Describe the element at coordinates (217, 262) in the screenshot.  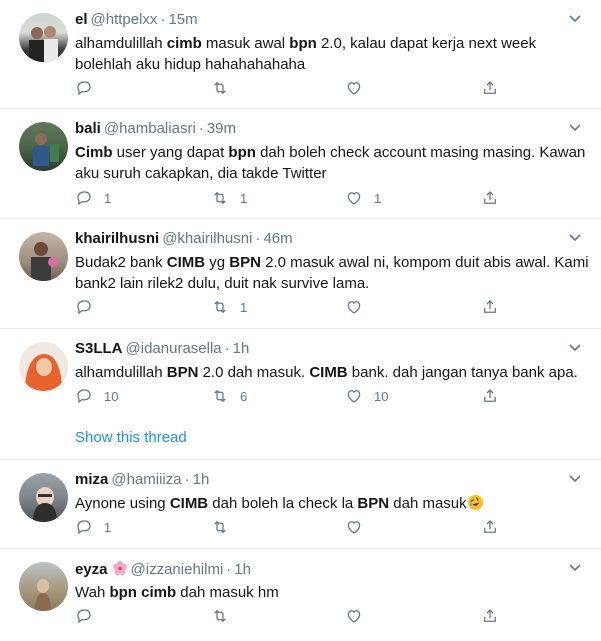
I see `text-segment: yg` at that location.